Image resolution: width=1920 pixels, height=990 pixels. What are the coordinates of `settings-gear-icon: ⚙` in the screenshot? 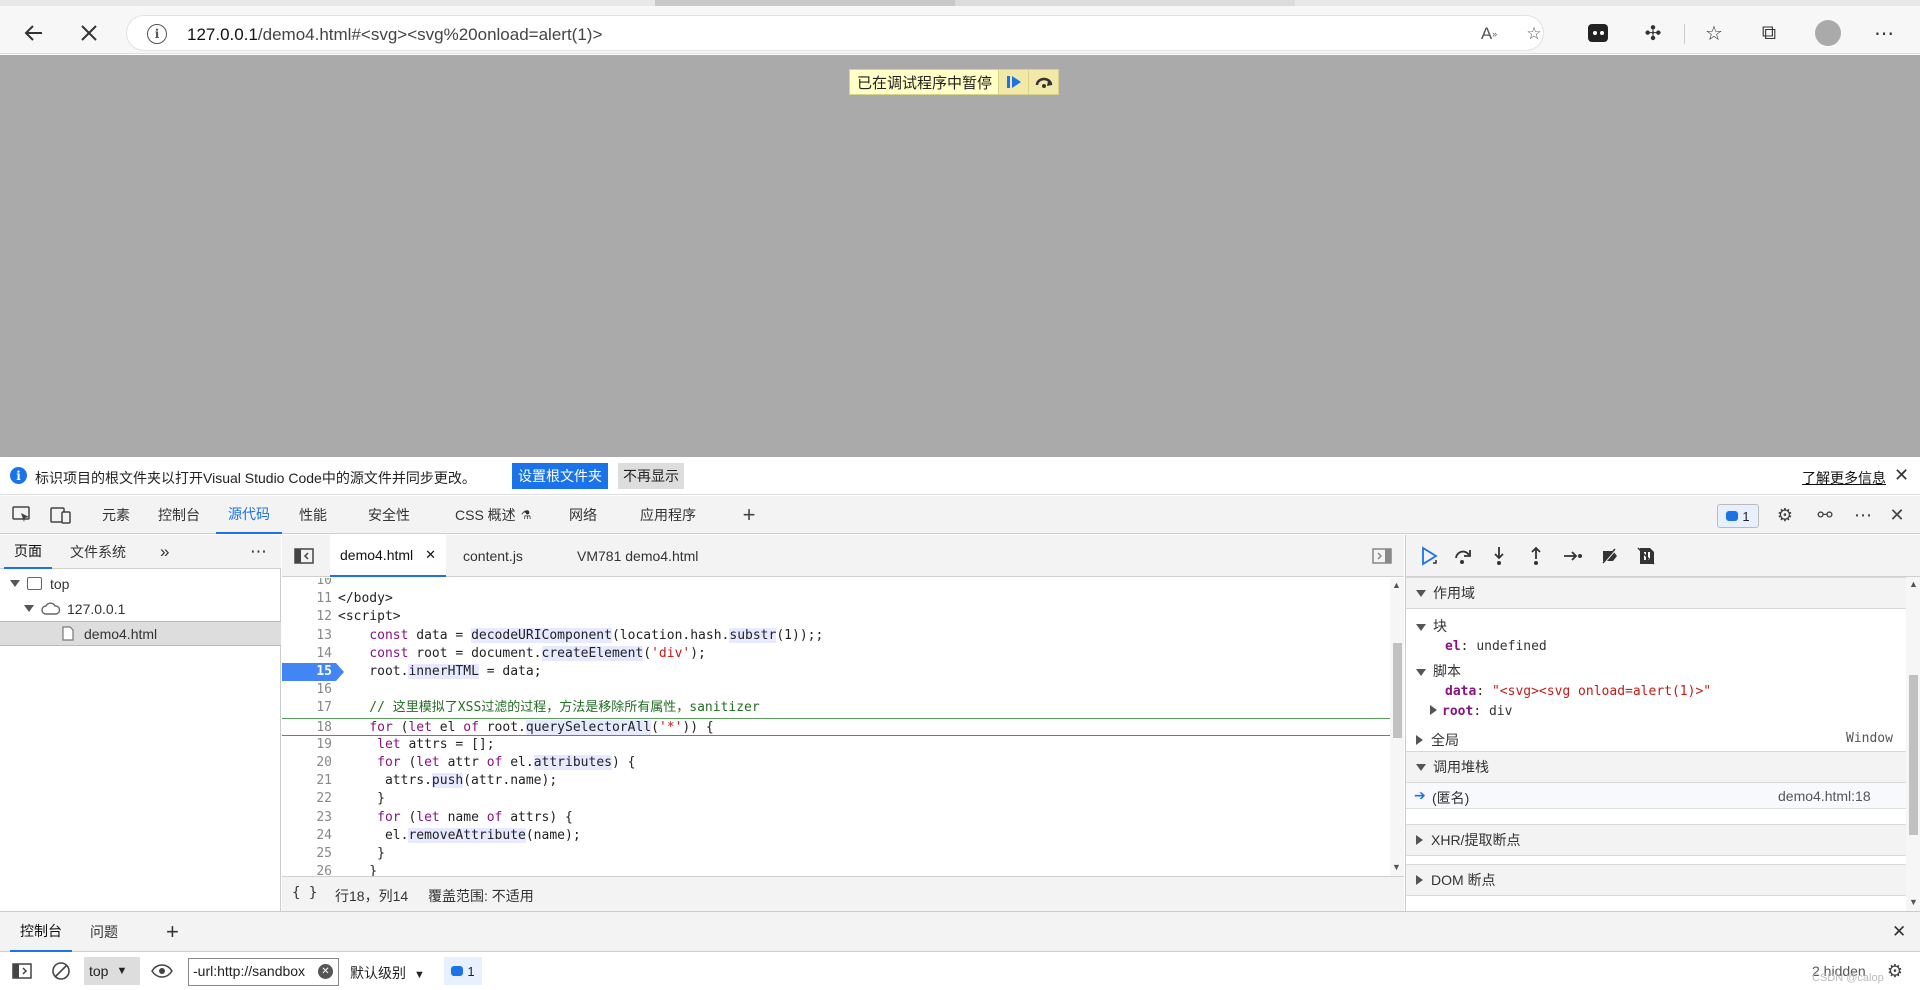 It's located at (1785, 515).